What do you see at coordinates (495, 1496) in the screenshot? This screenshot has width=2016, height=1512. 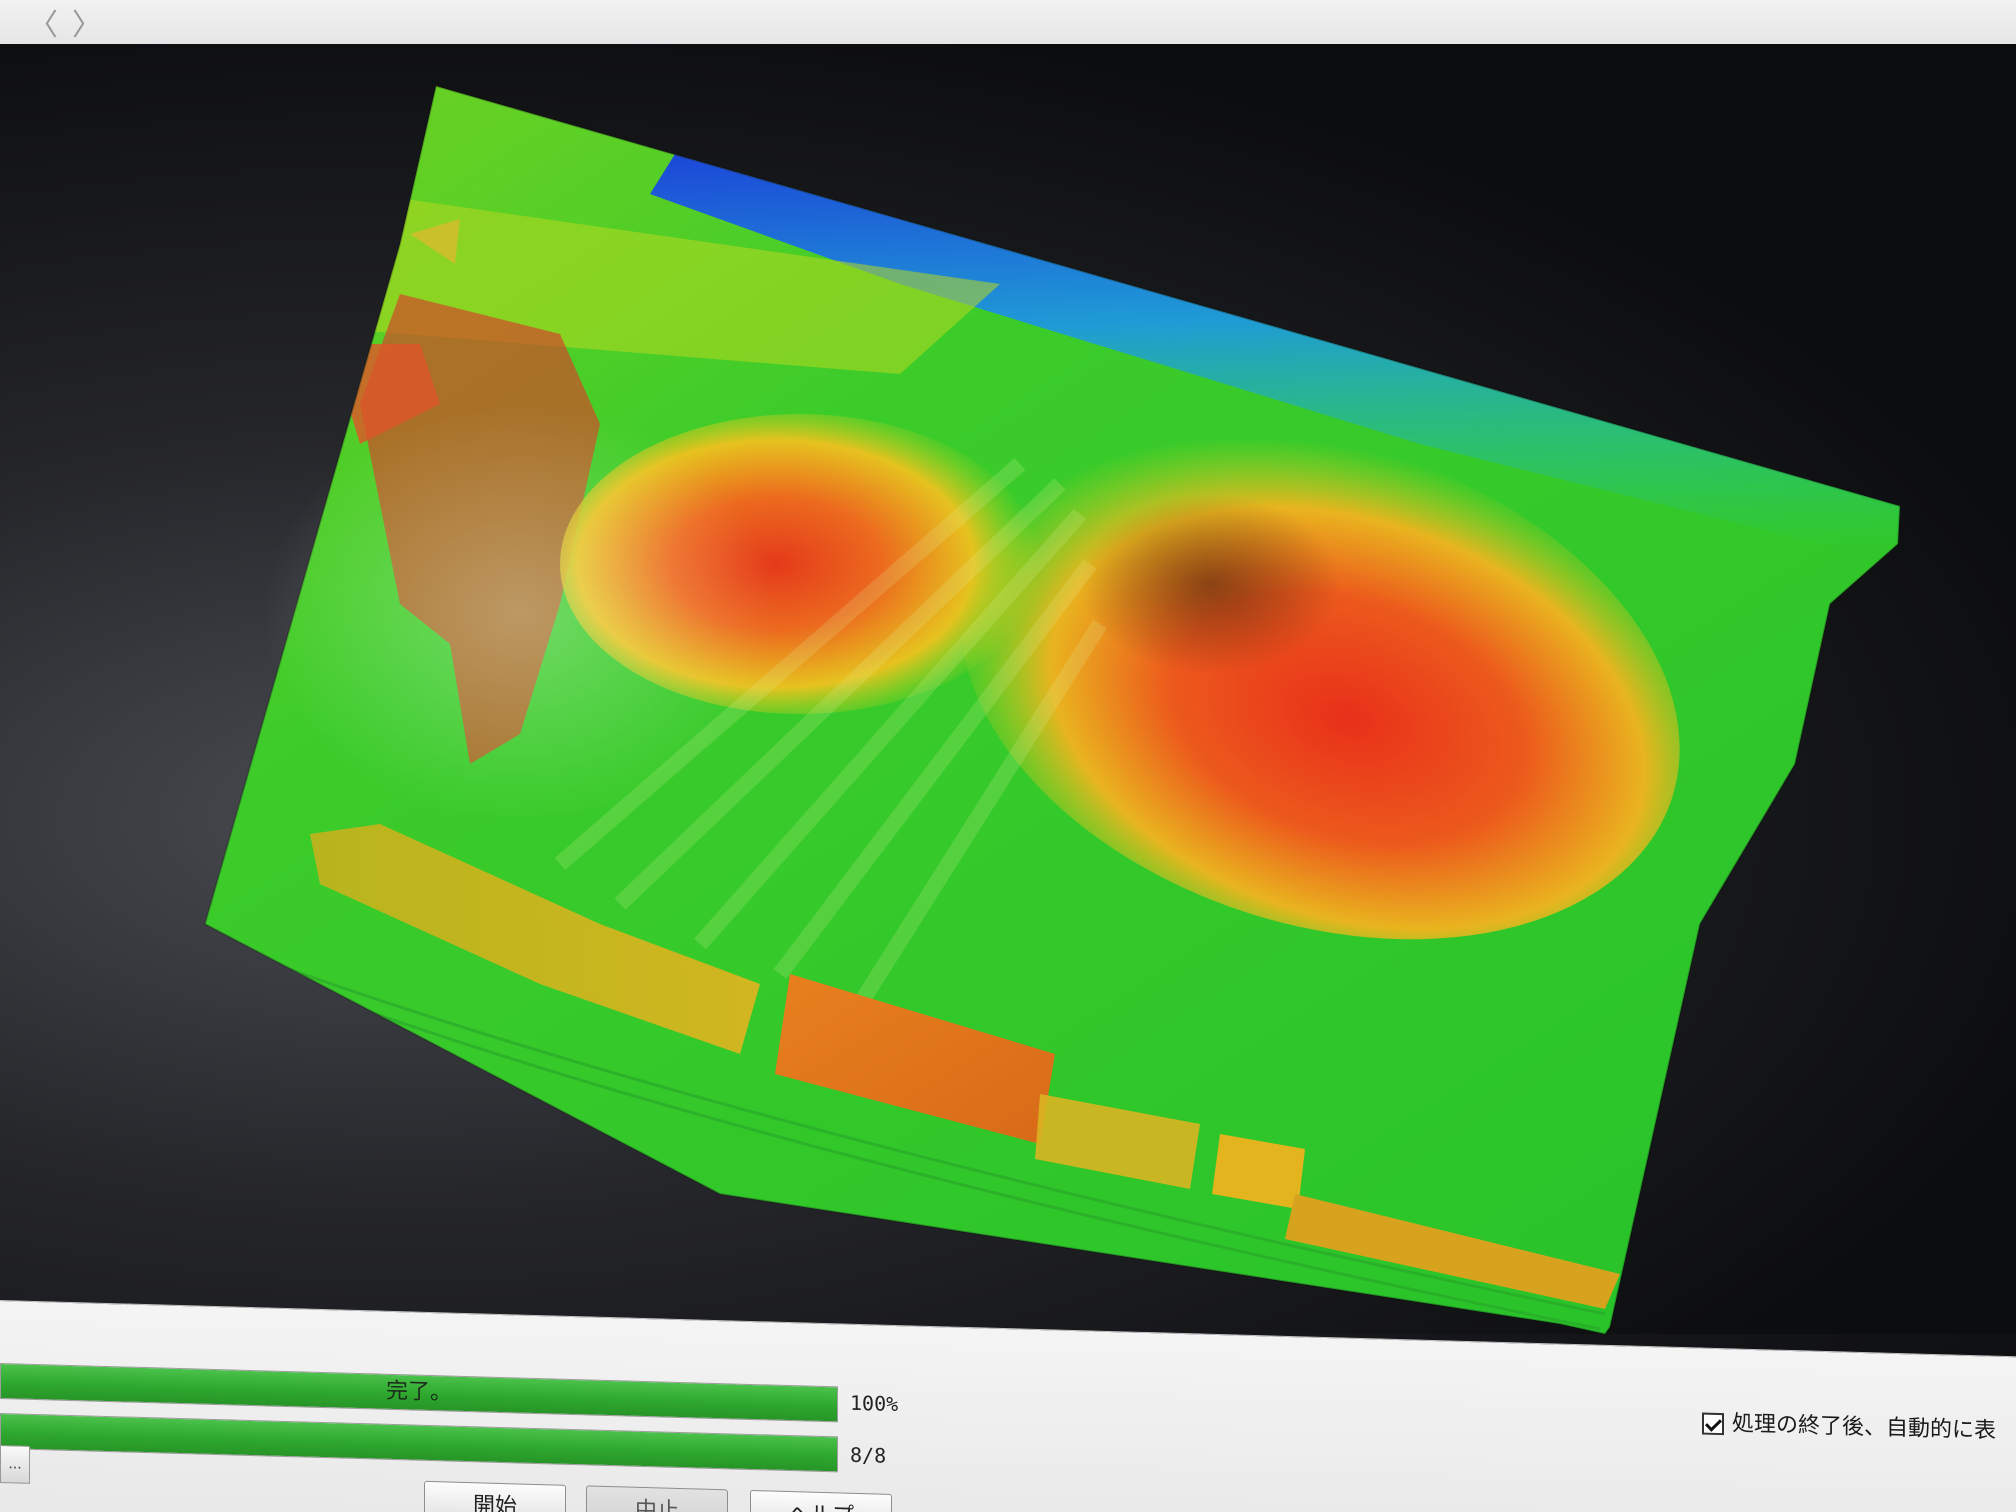 I see `start-button: 開始` at bounding box center [495, 1496].